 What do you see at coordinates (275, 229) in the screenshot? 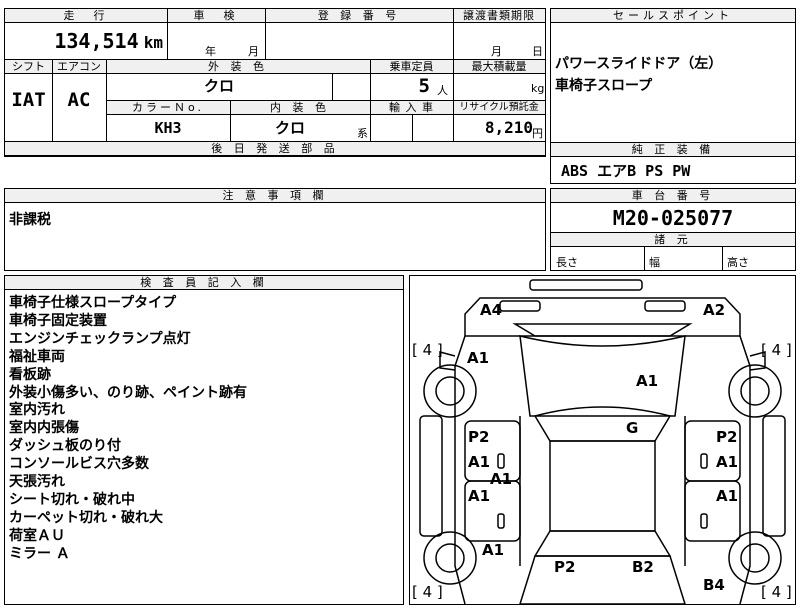
I see `notes-box: 注 意 事 項 欄 非課税` at bounding box center [275, 229].